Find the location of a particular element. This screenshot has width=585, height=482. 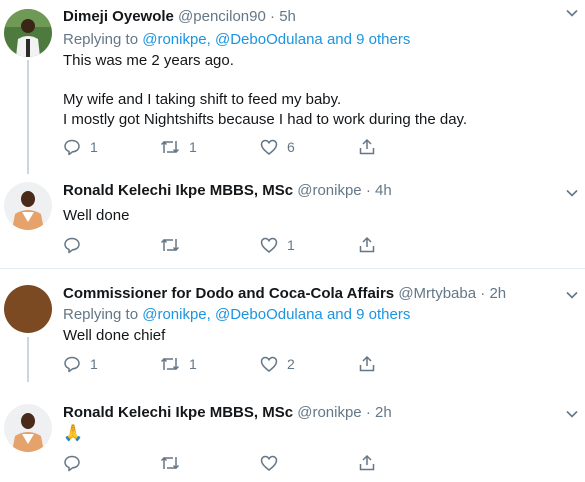

tweet-text: Well done chief is located at coordinates (114, 335).